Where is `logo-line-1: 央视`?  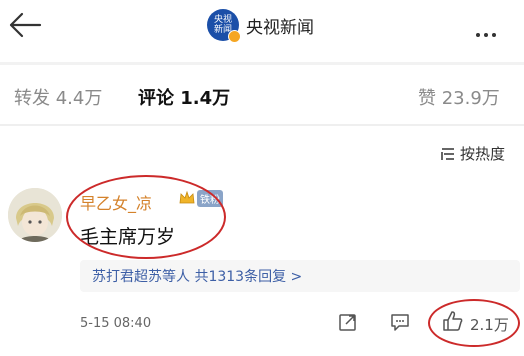 logo-line-1: 央视 is located at coordinates (222, 20).